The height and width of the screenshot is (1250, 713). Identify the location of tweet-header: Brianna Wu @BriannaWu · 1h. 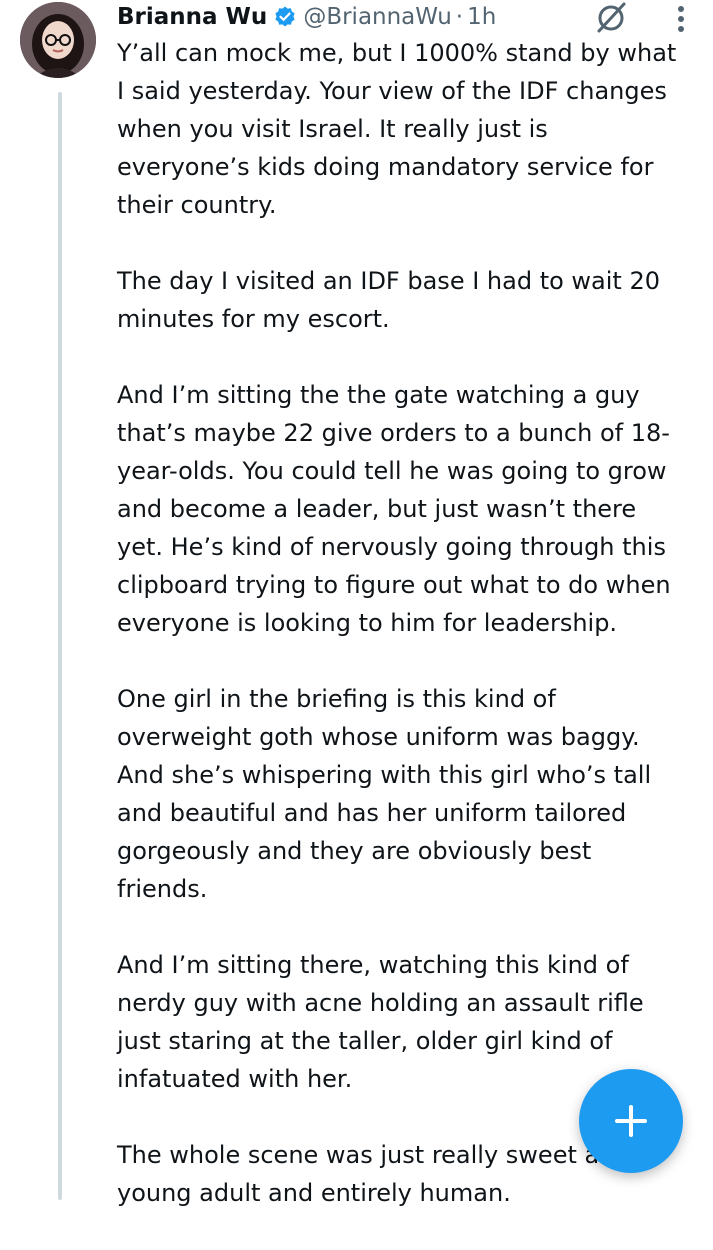
(306, 17).